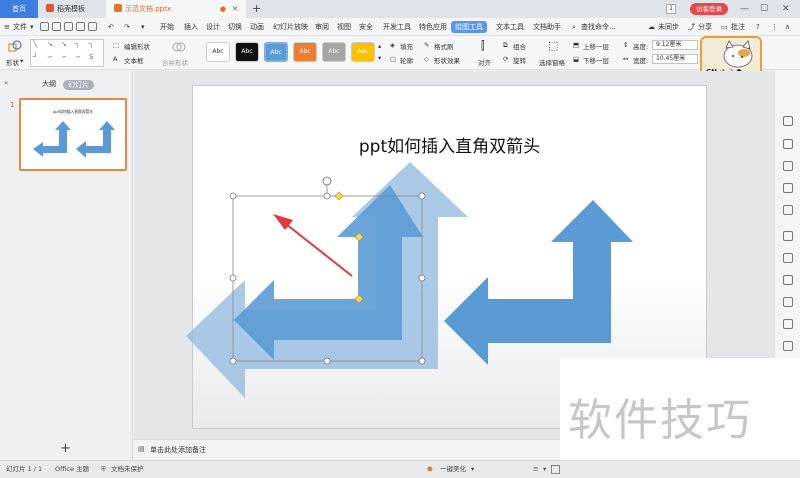  What do you see at coordinates (334, 52) in the screenshot?
I see `shape-style-gray: Abc` at bounding box center [334, 52].